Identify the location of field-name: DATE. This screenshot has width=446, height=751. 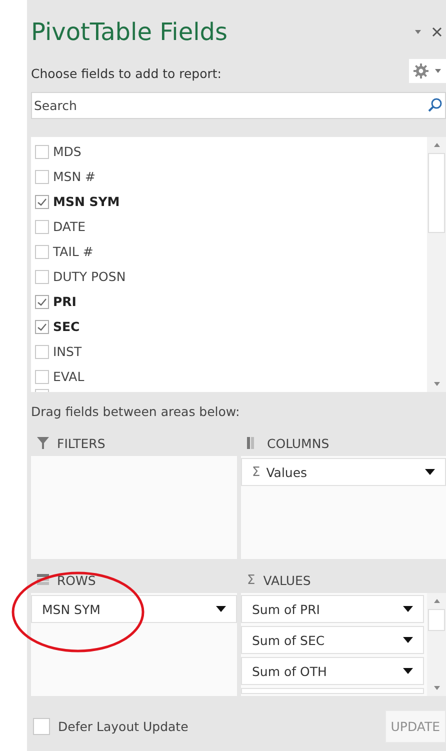
(69, 226).